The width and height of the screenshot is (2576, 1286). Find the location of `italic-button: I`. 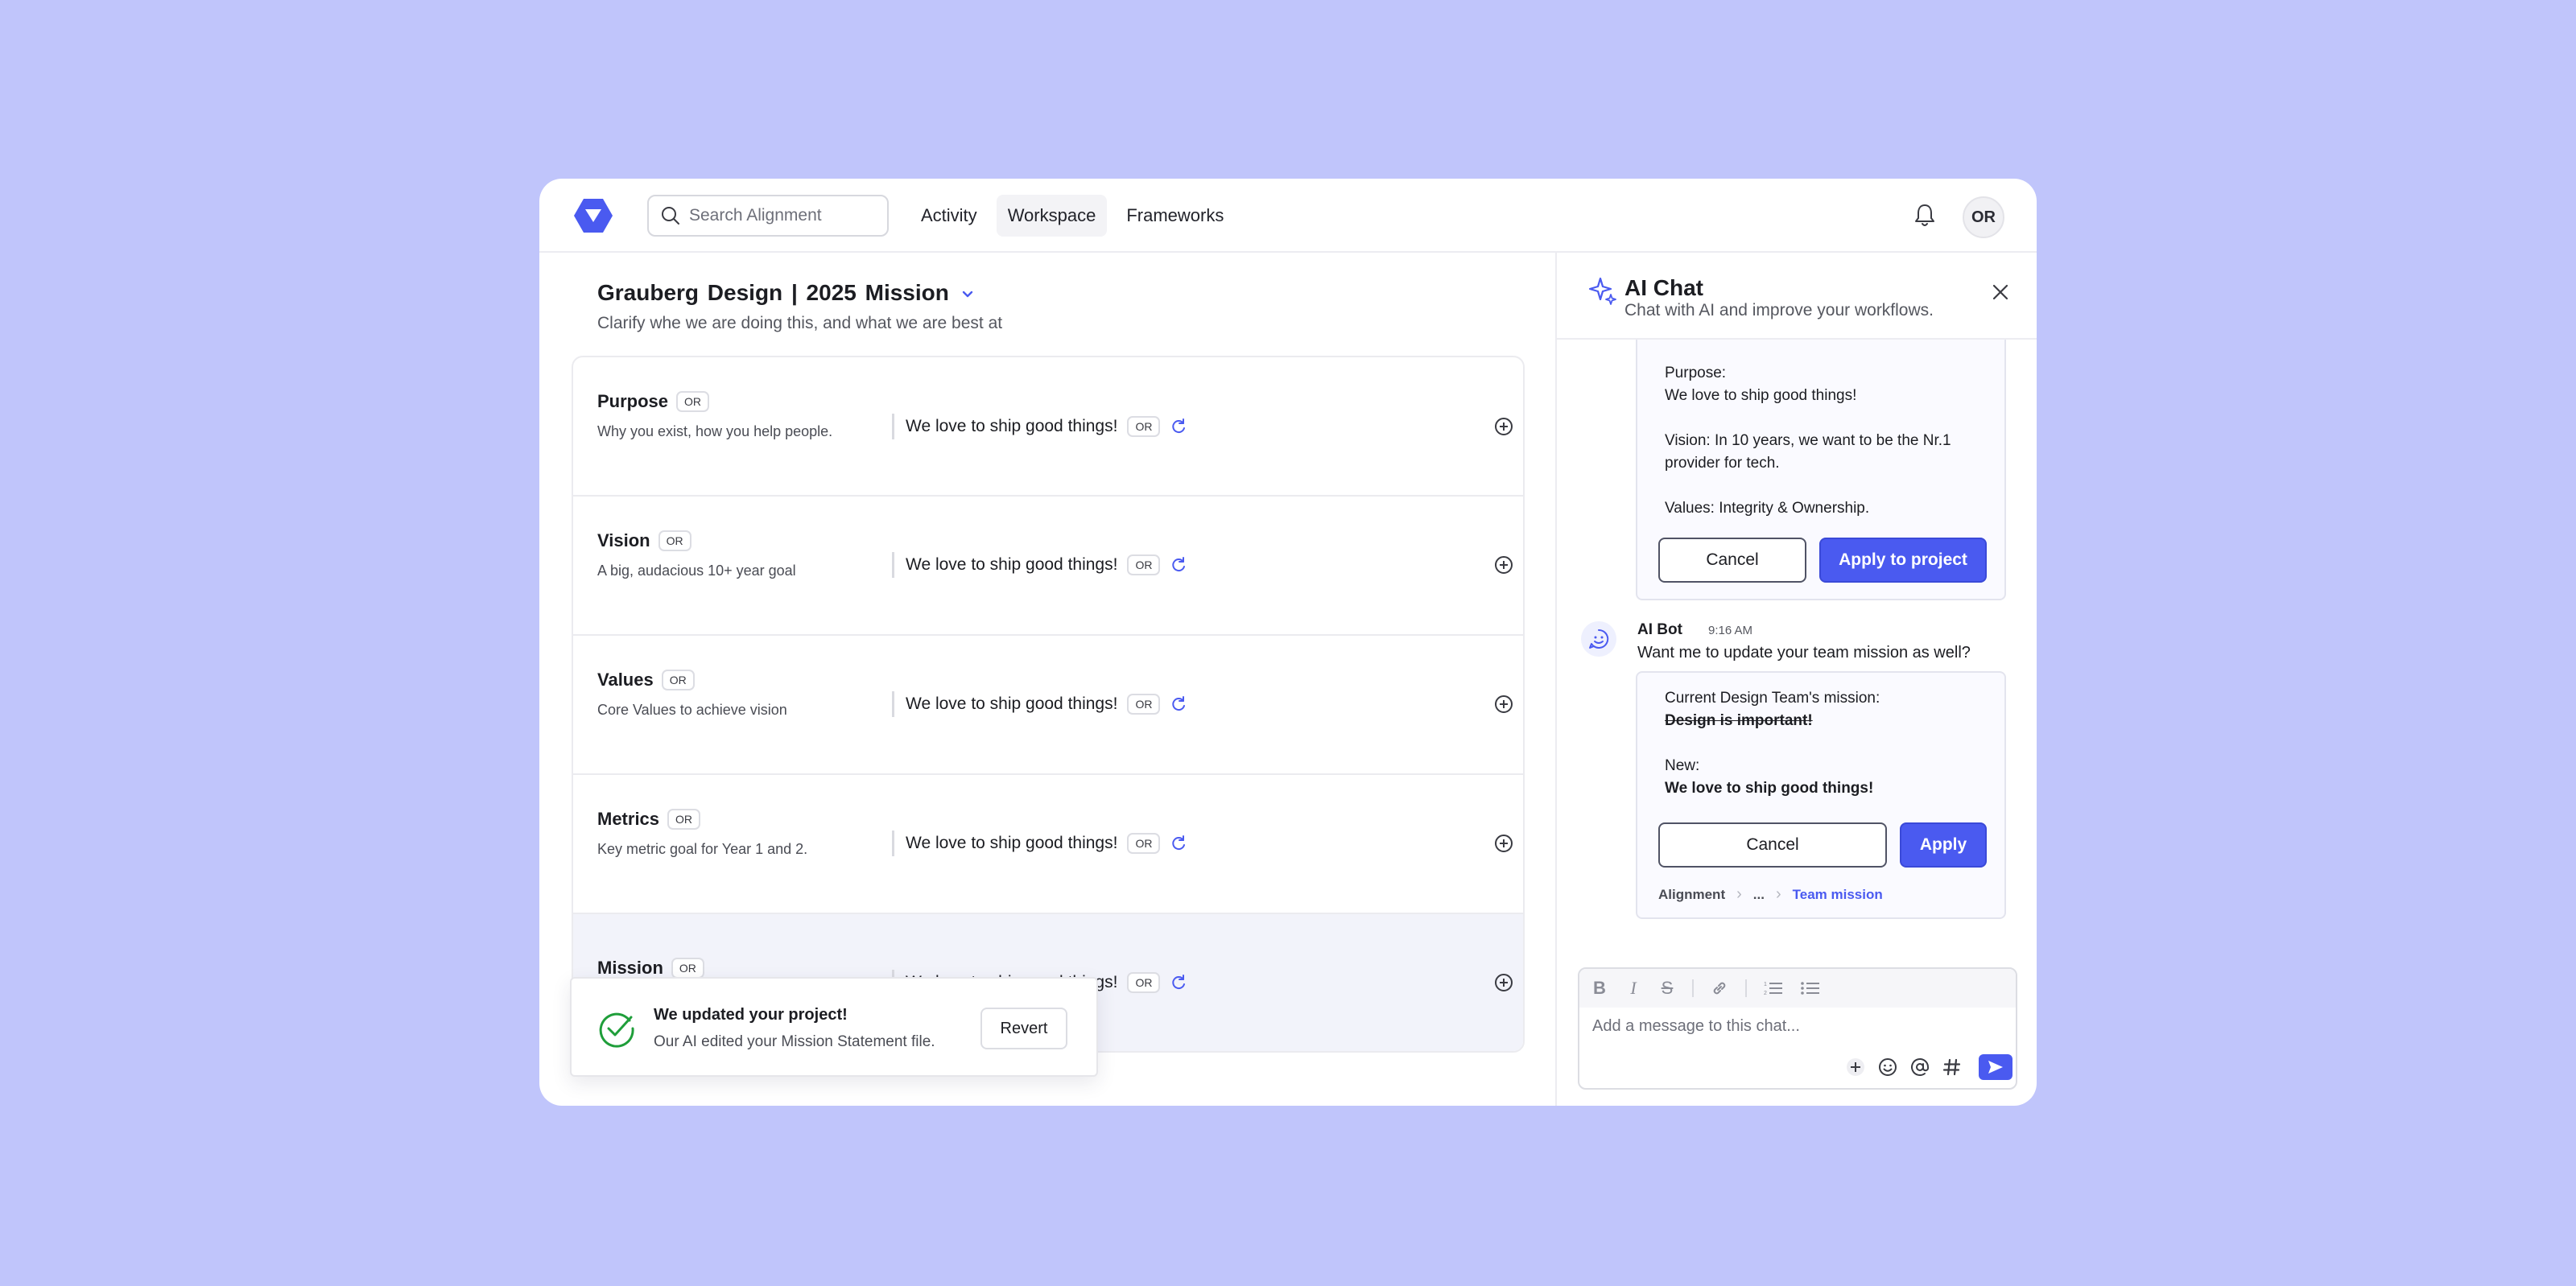

italic-button: I is located at coordinates (1633, 988).